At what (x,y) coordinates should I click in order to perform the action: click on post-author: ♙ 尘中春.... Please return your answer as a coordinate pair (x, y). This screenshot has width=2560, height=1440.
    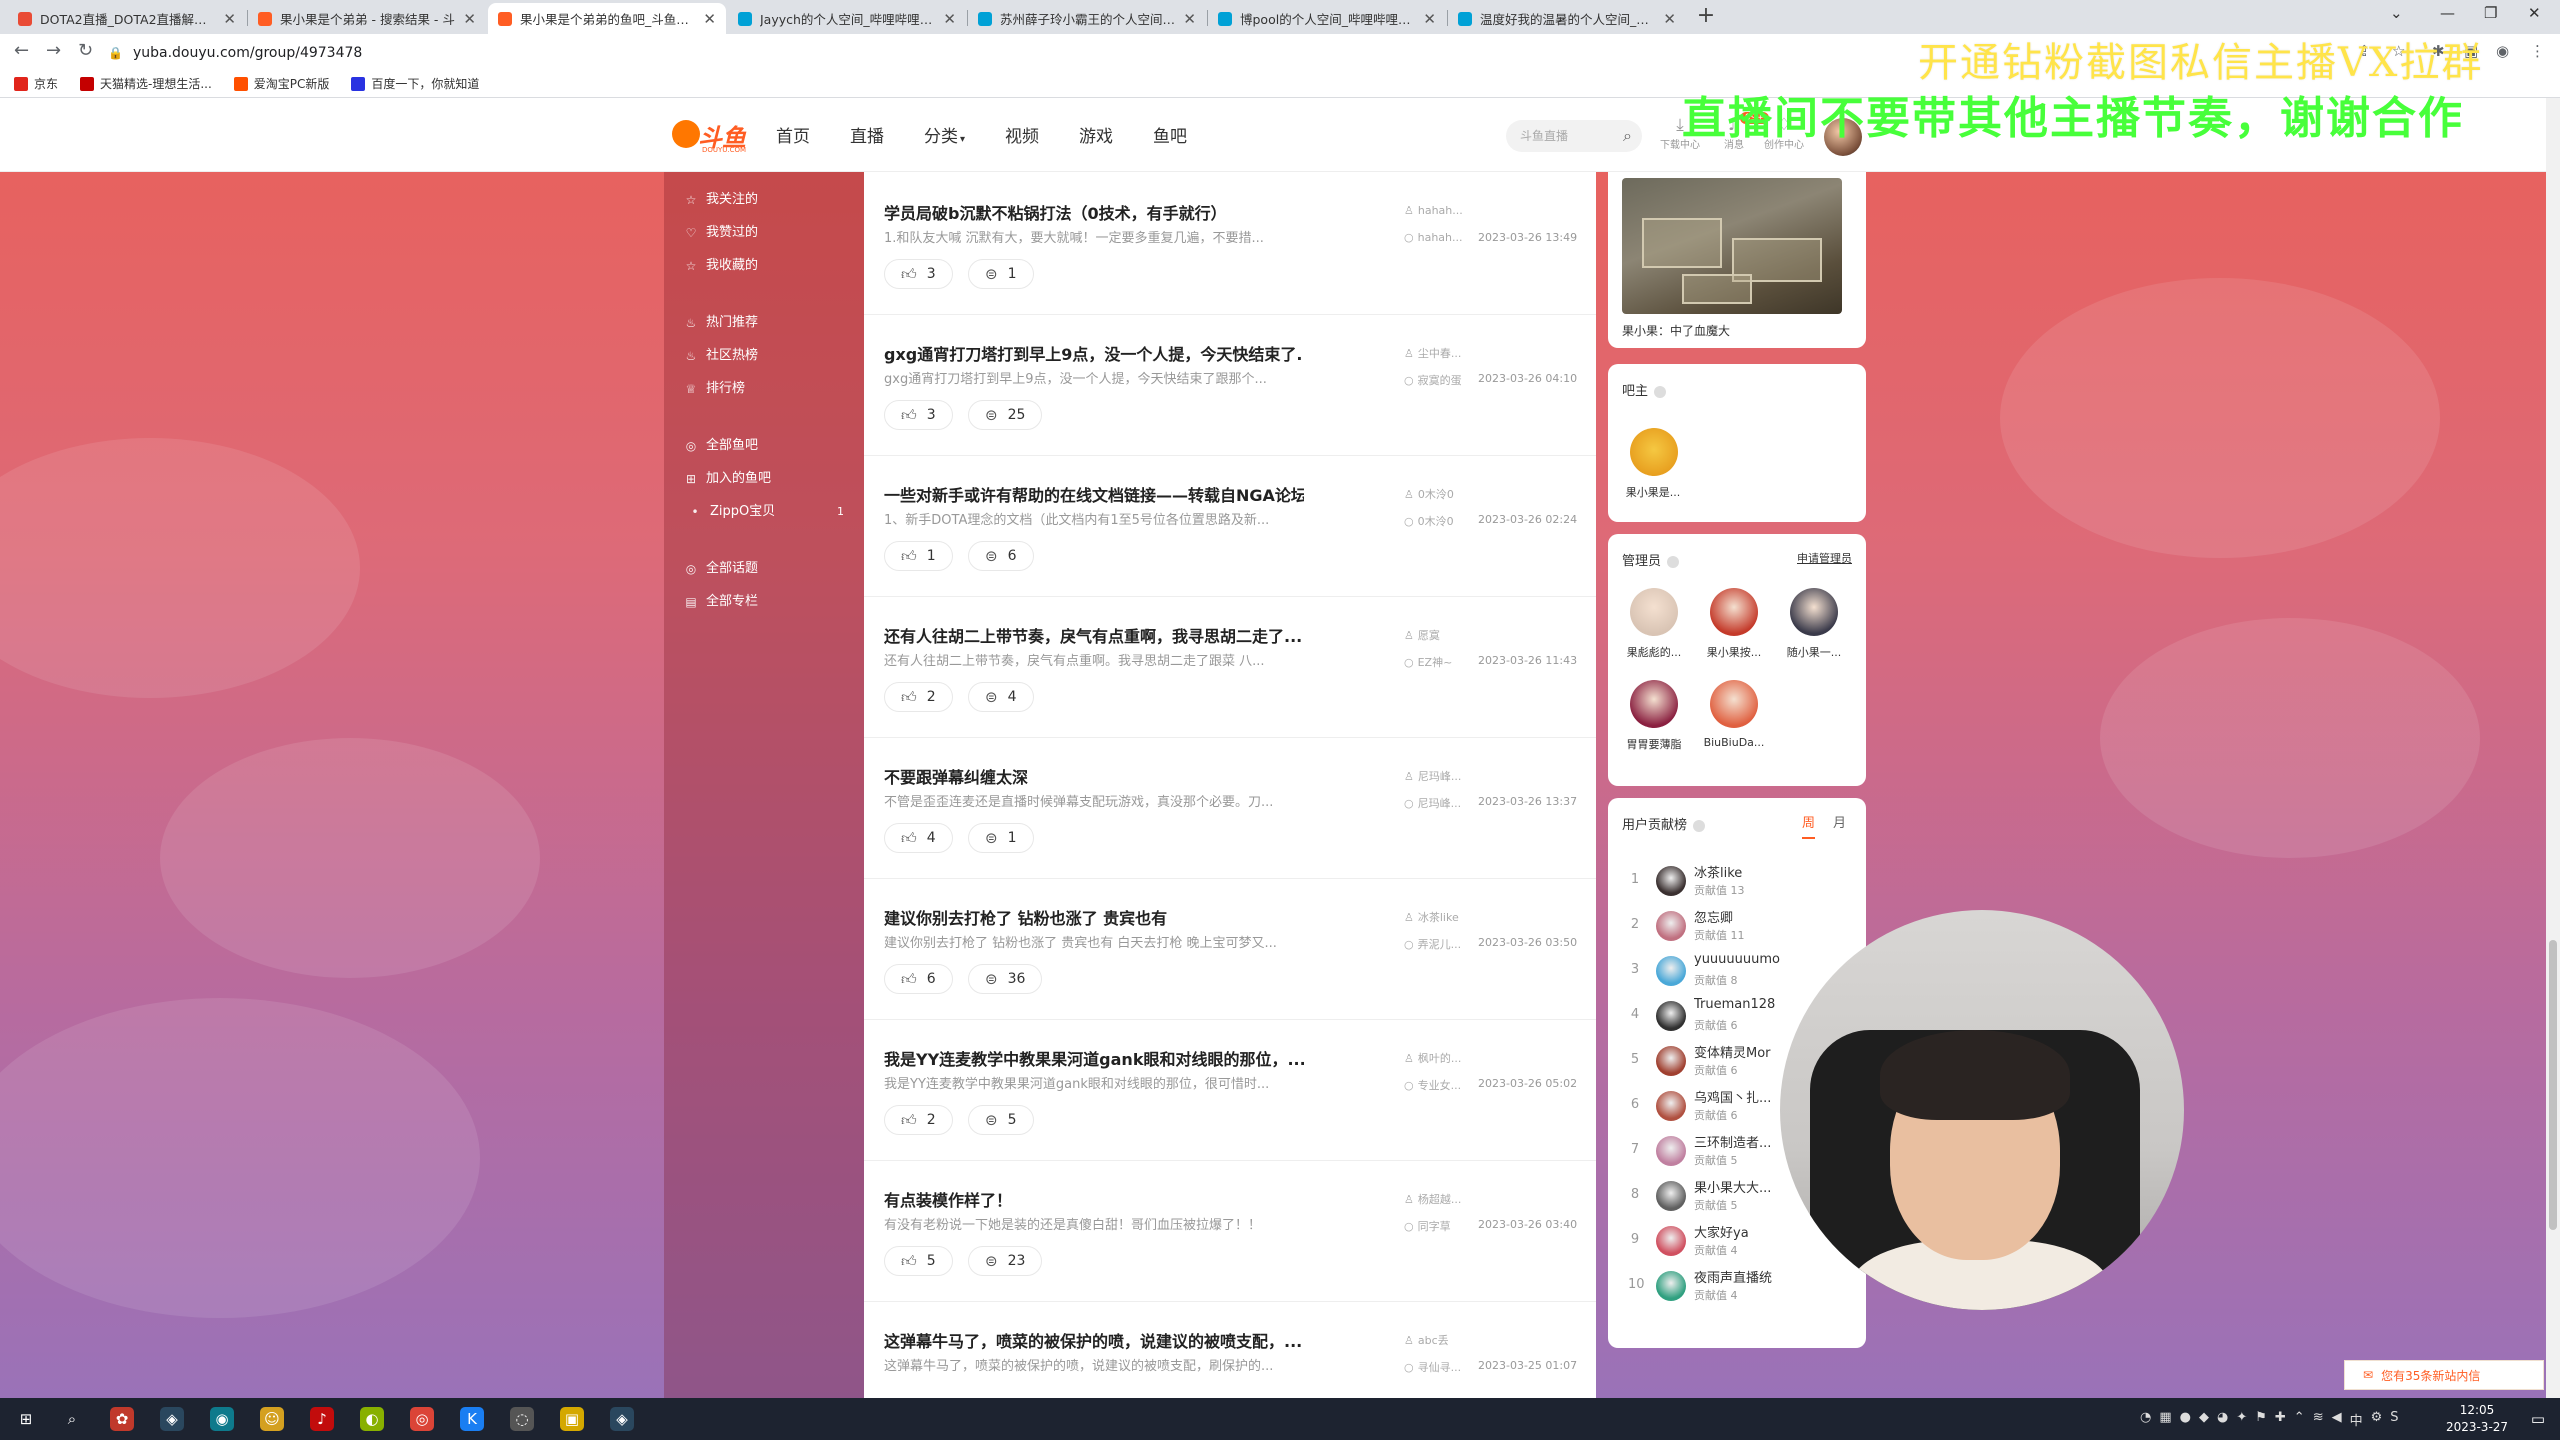
    Looking at the image, I should click on (1432, 353).